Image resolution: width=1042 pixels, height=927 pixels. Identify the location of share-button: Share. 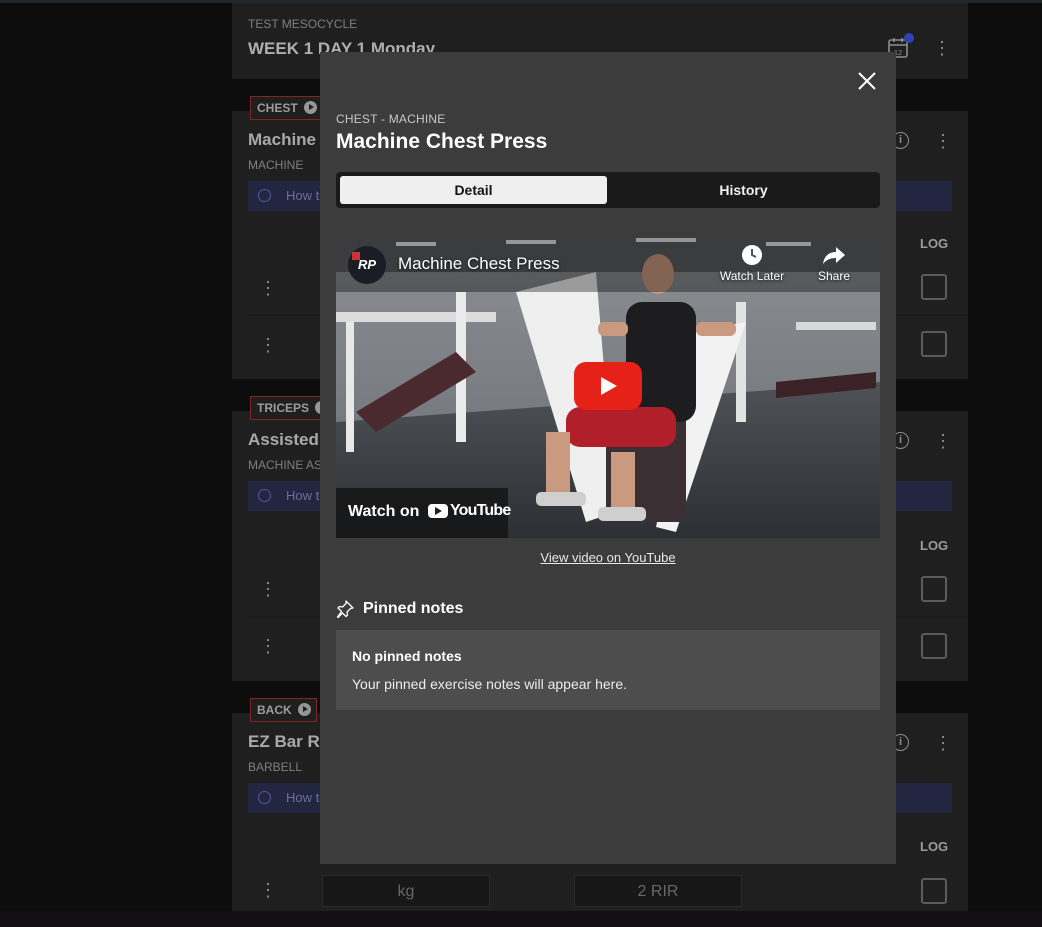
(834, 263).